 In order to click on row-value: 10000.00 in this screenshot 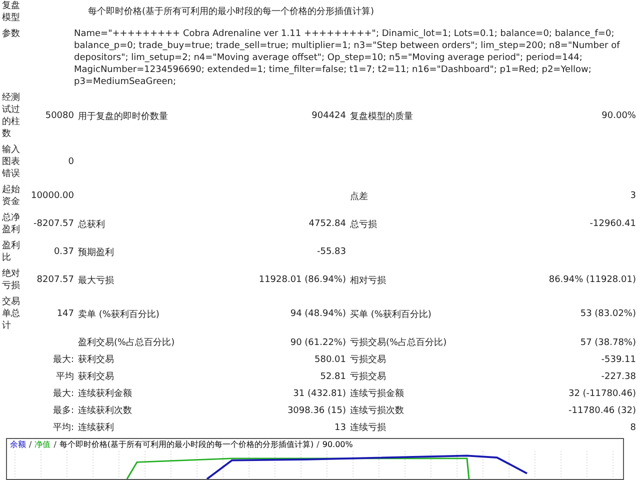, I will do `click(52, 196)`.